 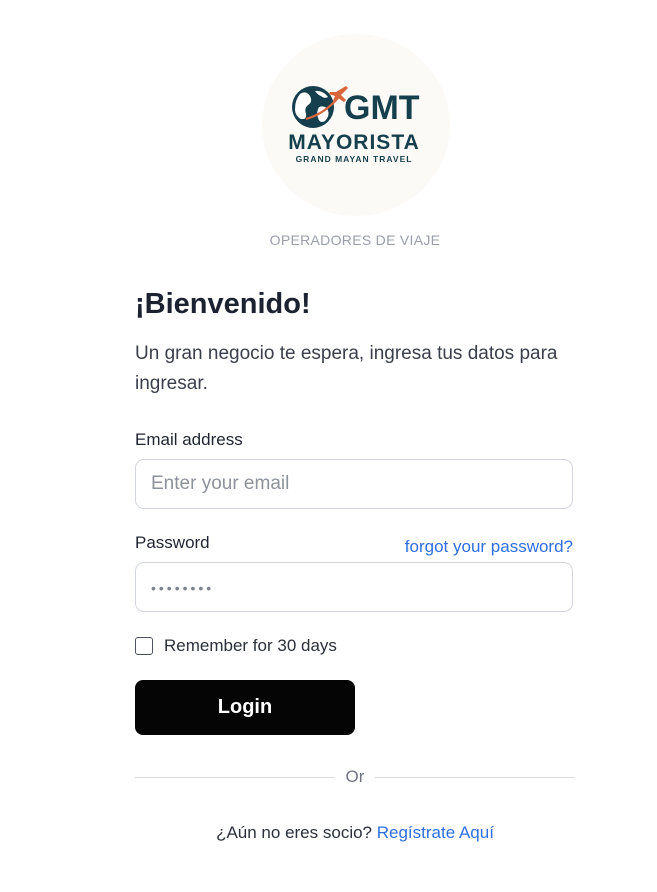 I want to click on signup-prompt: ¿Aún no eres socio?, so click(x=296, y=832).